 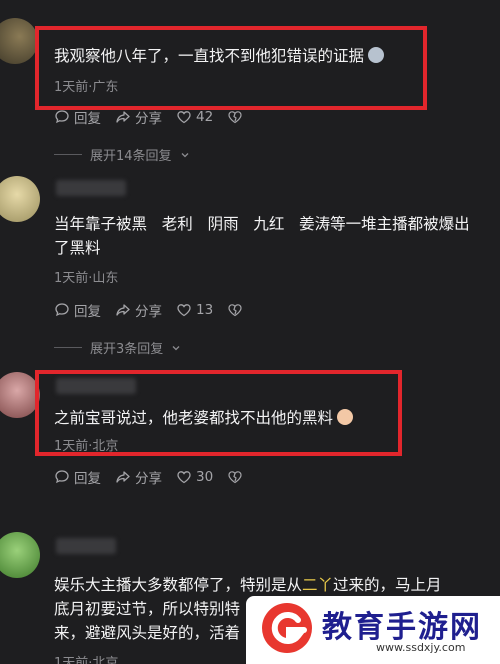 What do you see at coordinates (402, 627) in the screenshot?
I see `watermark-title: 教育手游网` at bounding box center [402, 627].